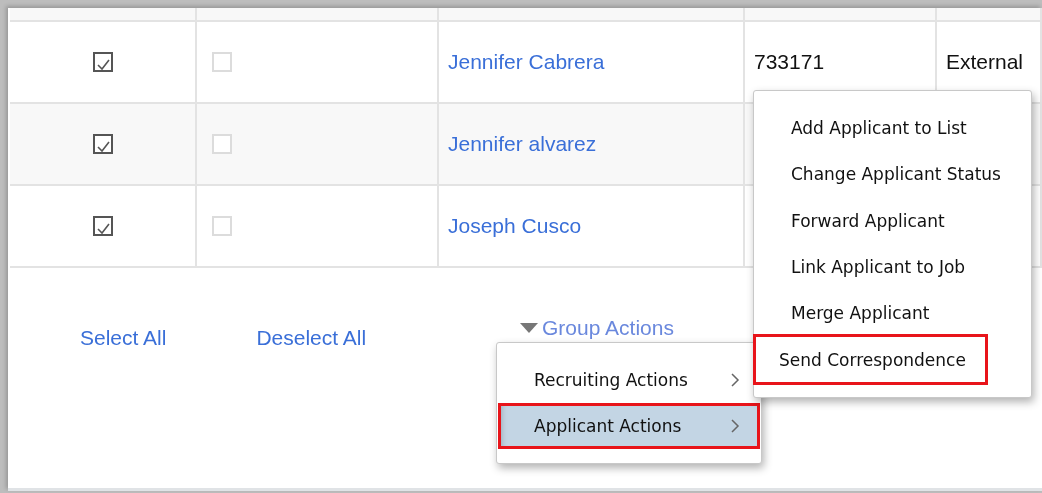 This screenshot has width=1042, height=493. I want to click on applicant-type: External, so click(985, 62).